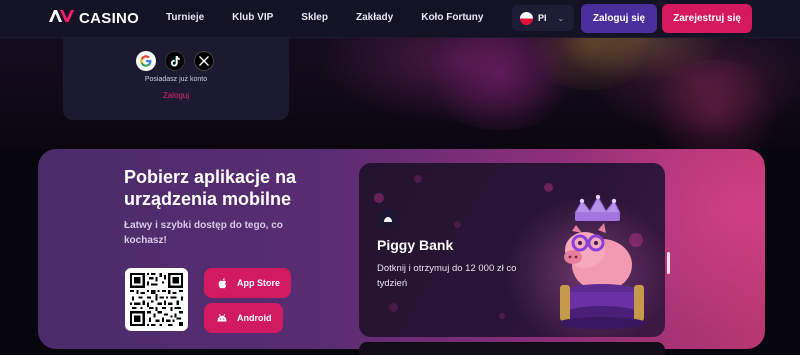 Image resolution: width=800 pixels, height=355 pixels. I want to click on casino-logo: CASINO, so click(93, 18).